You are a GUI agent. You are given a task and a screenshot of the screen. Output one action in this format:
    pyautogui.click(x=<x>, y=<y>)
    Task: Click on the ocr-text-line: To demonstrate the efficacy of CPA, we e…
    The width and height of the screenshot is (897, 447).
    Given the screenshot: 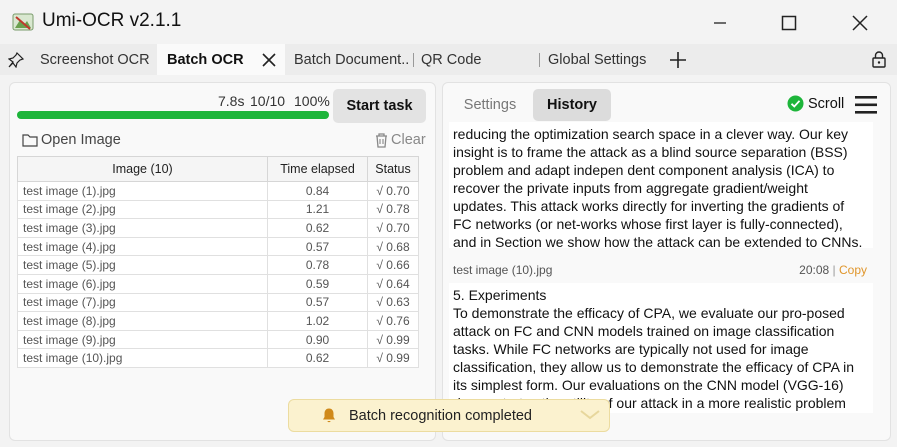 What is the action you would take?
    pyautogui.click(x=649, y=313)
    